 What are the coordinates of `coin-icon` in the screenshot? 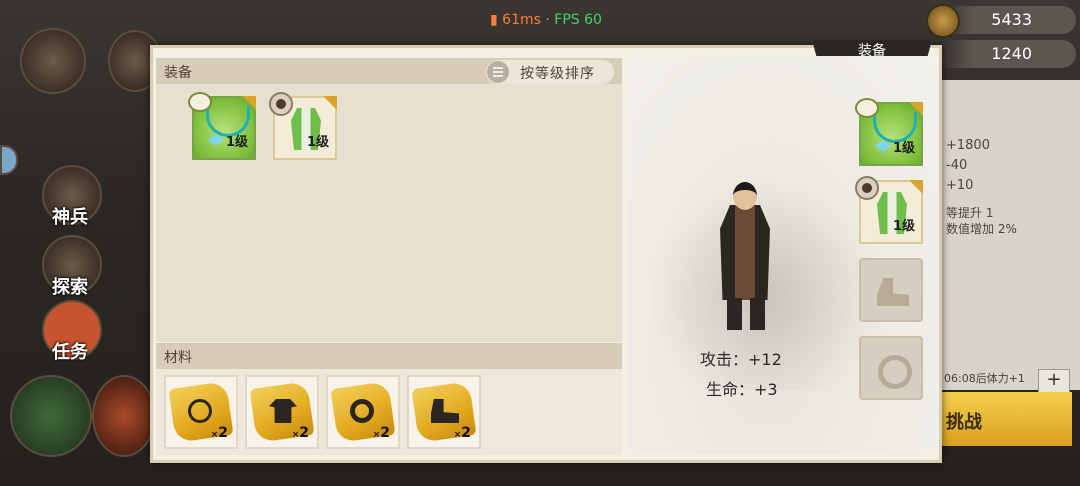 It's located at (943, 21).